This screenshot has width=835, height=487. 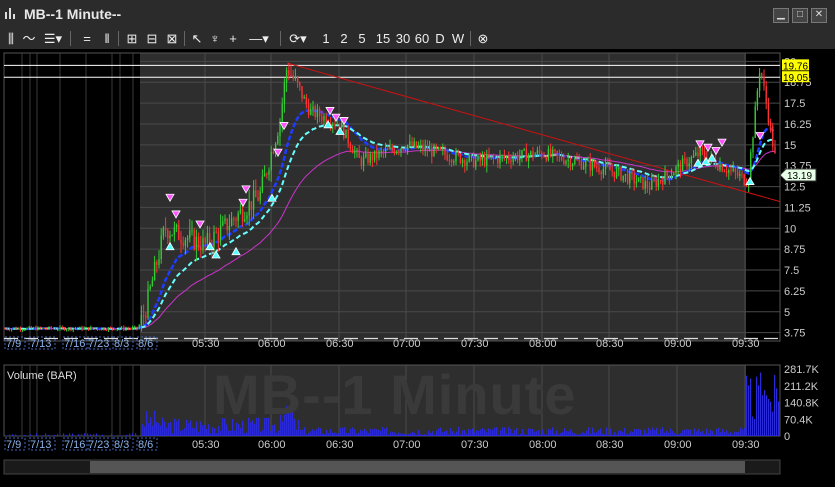 I want to click on line-tool-dropdown-icon: —▾, so click(x=259, y=38).